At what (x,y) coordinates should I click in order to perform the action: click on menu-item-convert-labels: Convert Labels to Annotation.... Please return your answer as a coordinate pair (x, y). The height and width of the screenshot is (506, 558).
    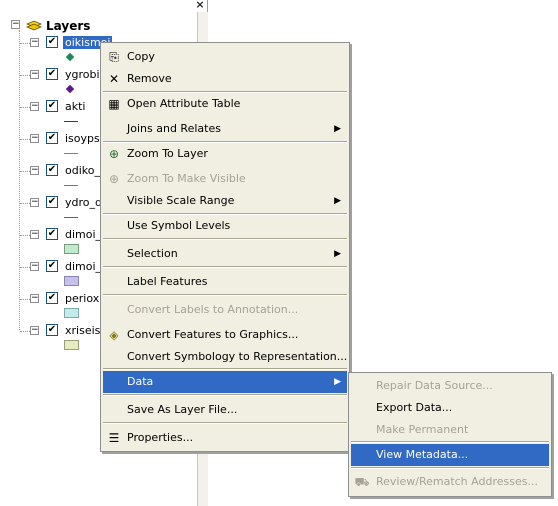
    Looking at the image, I should click on (225, 310).